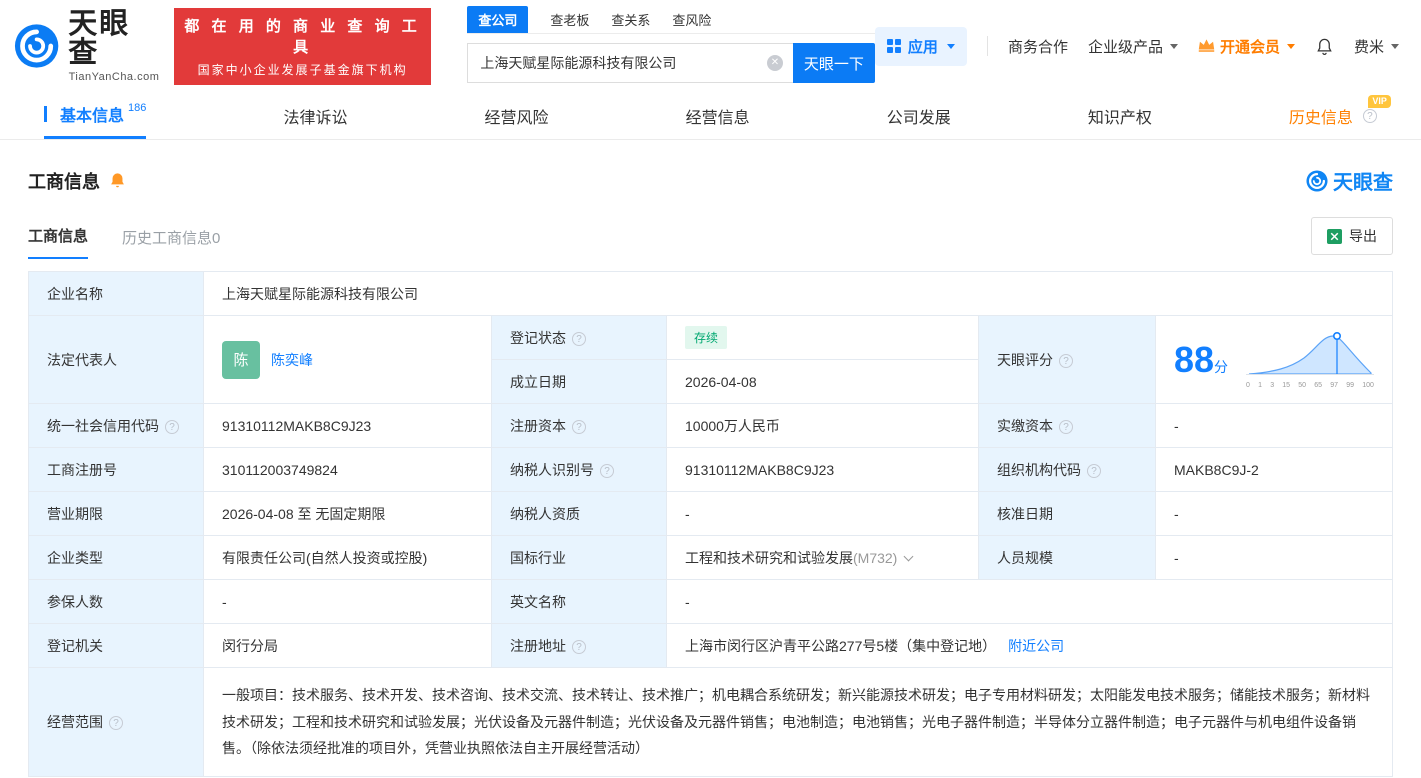 The image size is (1421, 778). I want to click on tab-operation-info: 经营信息, so click(718, 115).